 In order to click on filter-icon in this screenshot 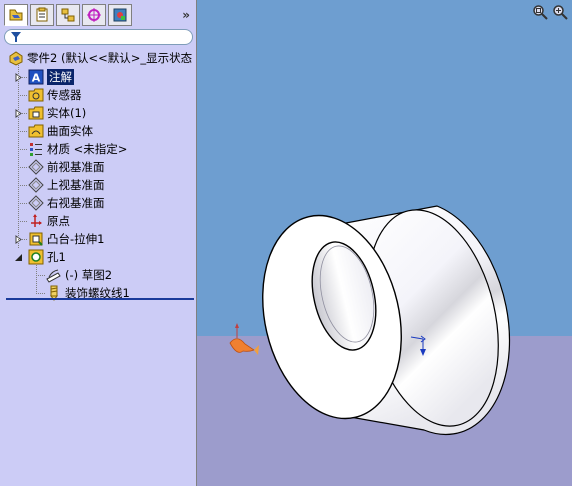, I will do `click(16, 37)`.